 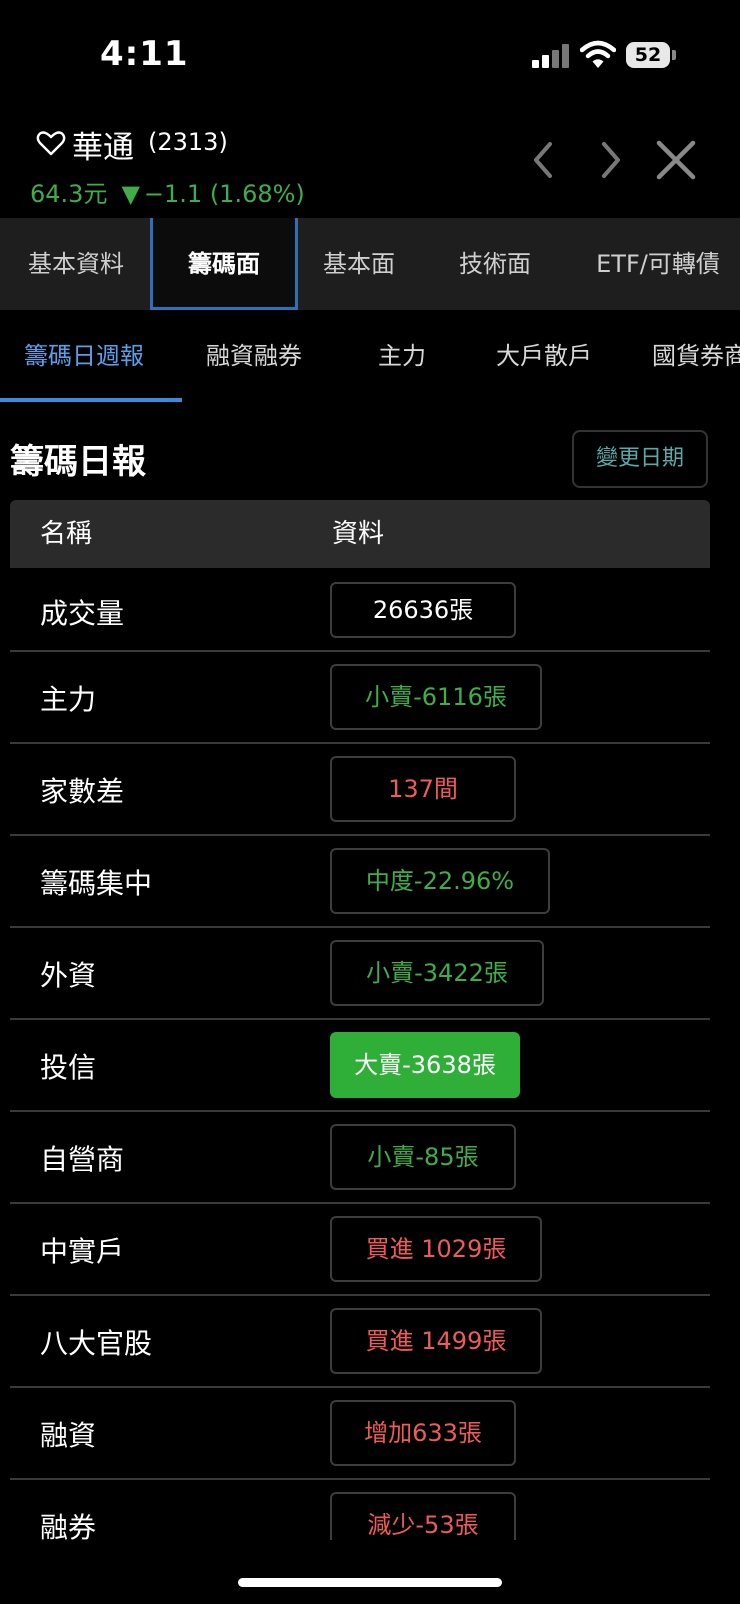 What do you see at coordinates (188, 142) in the screenshot?
I see `stock-code: (2313)` at bounding box center [188, 142].